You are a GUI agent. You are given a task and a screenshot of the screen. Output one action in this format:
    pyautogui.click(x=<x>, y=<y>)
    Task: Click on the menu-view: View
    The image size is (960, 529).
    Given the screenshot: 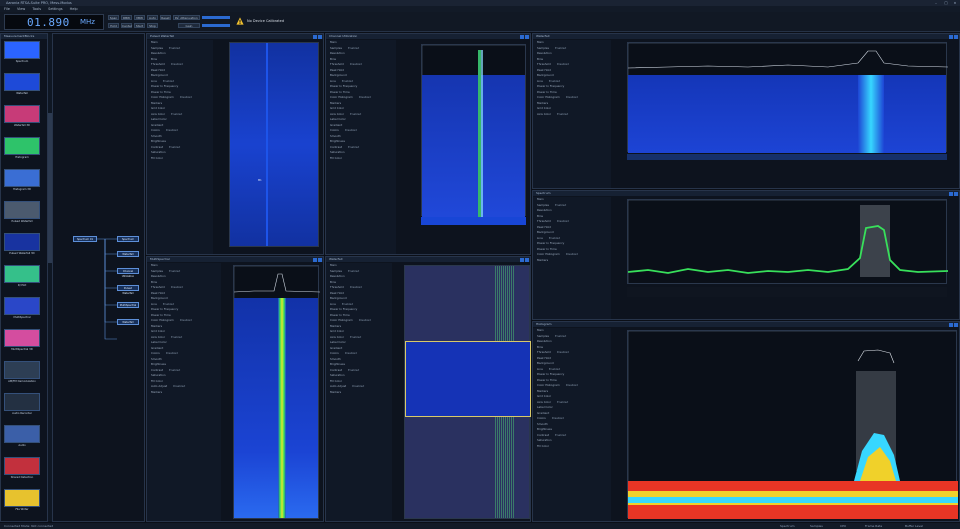 What is the action you would take?
    pyautogui.click(x=21, y=9)
    